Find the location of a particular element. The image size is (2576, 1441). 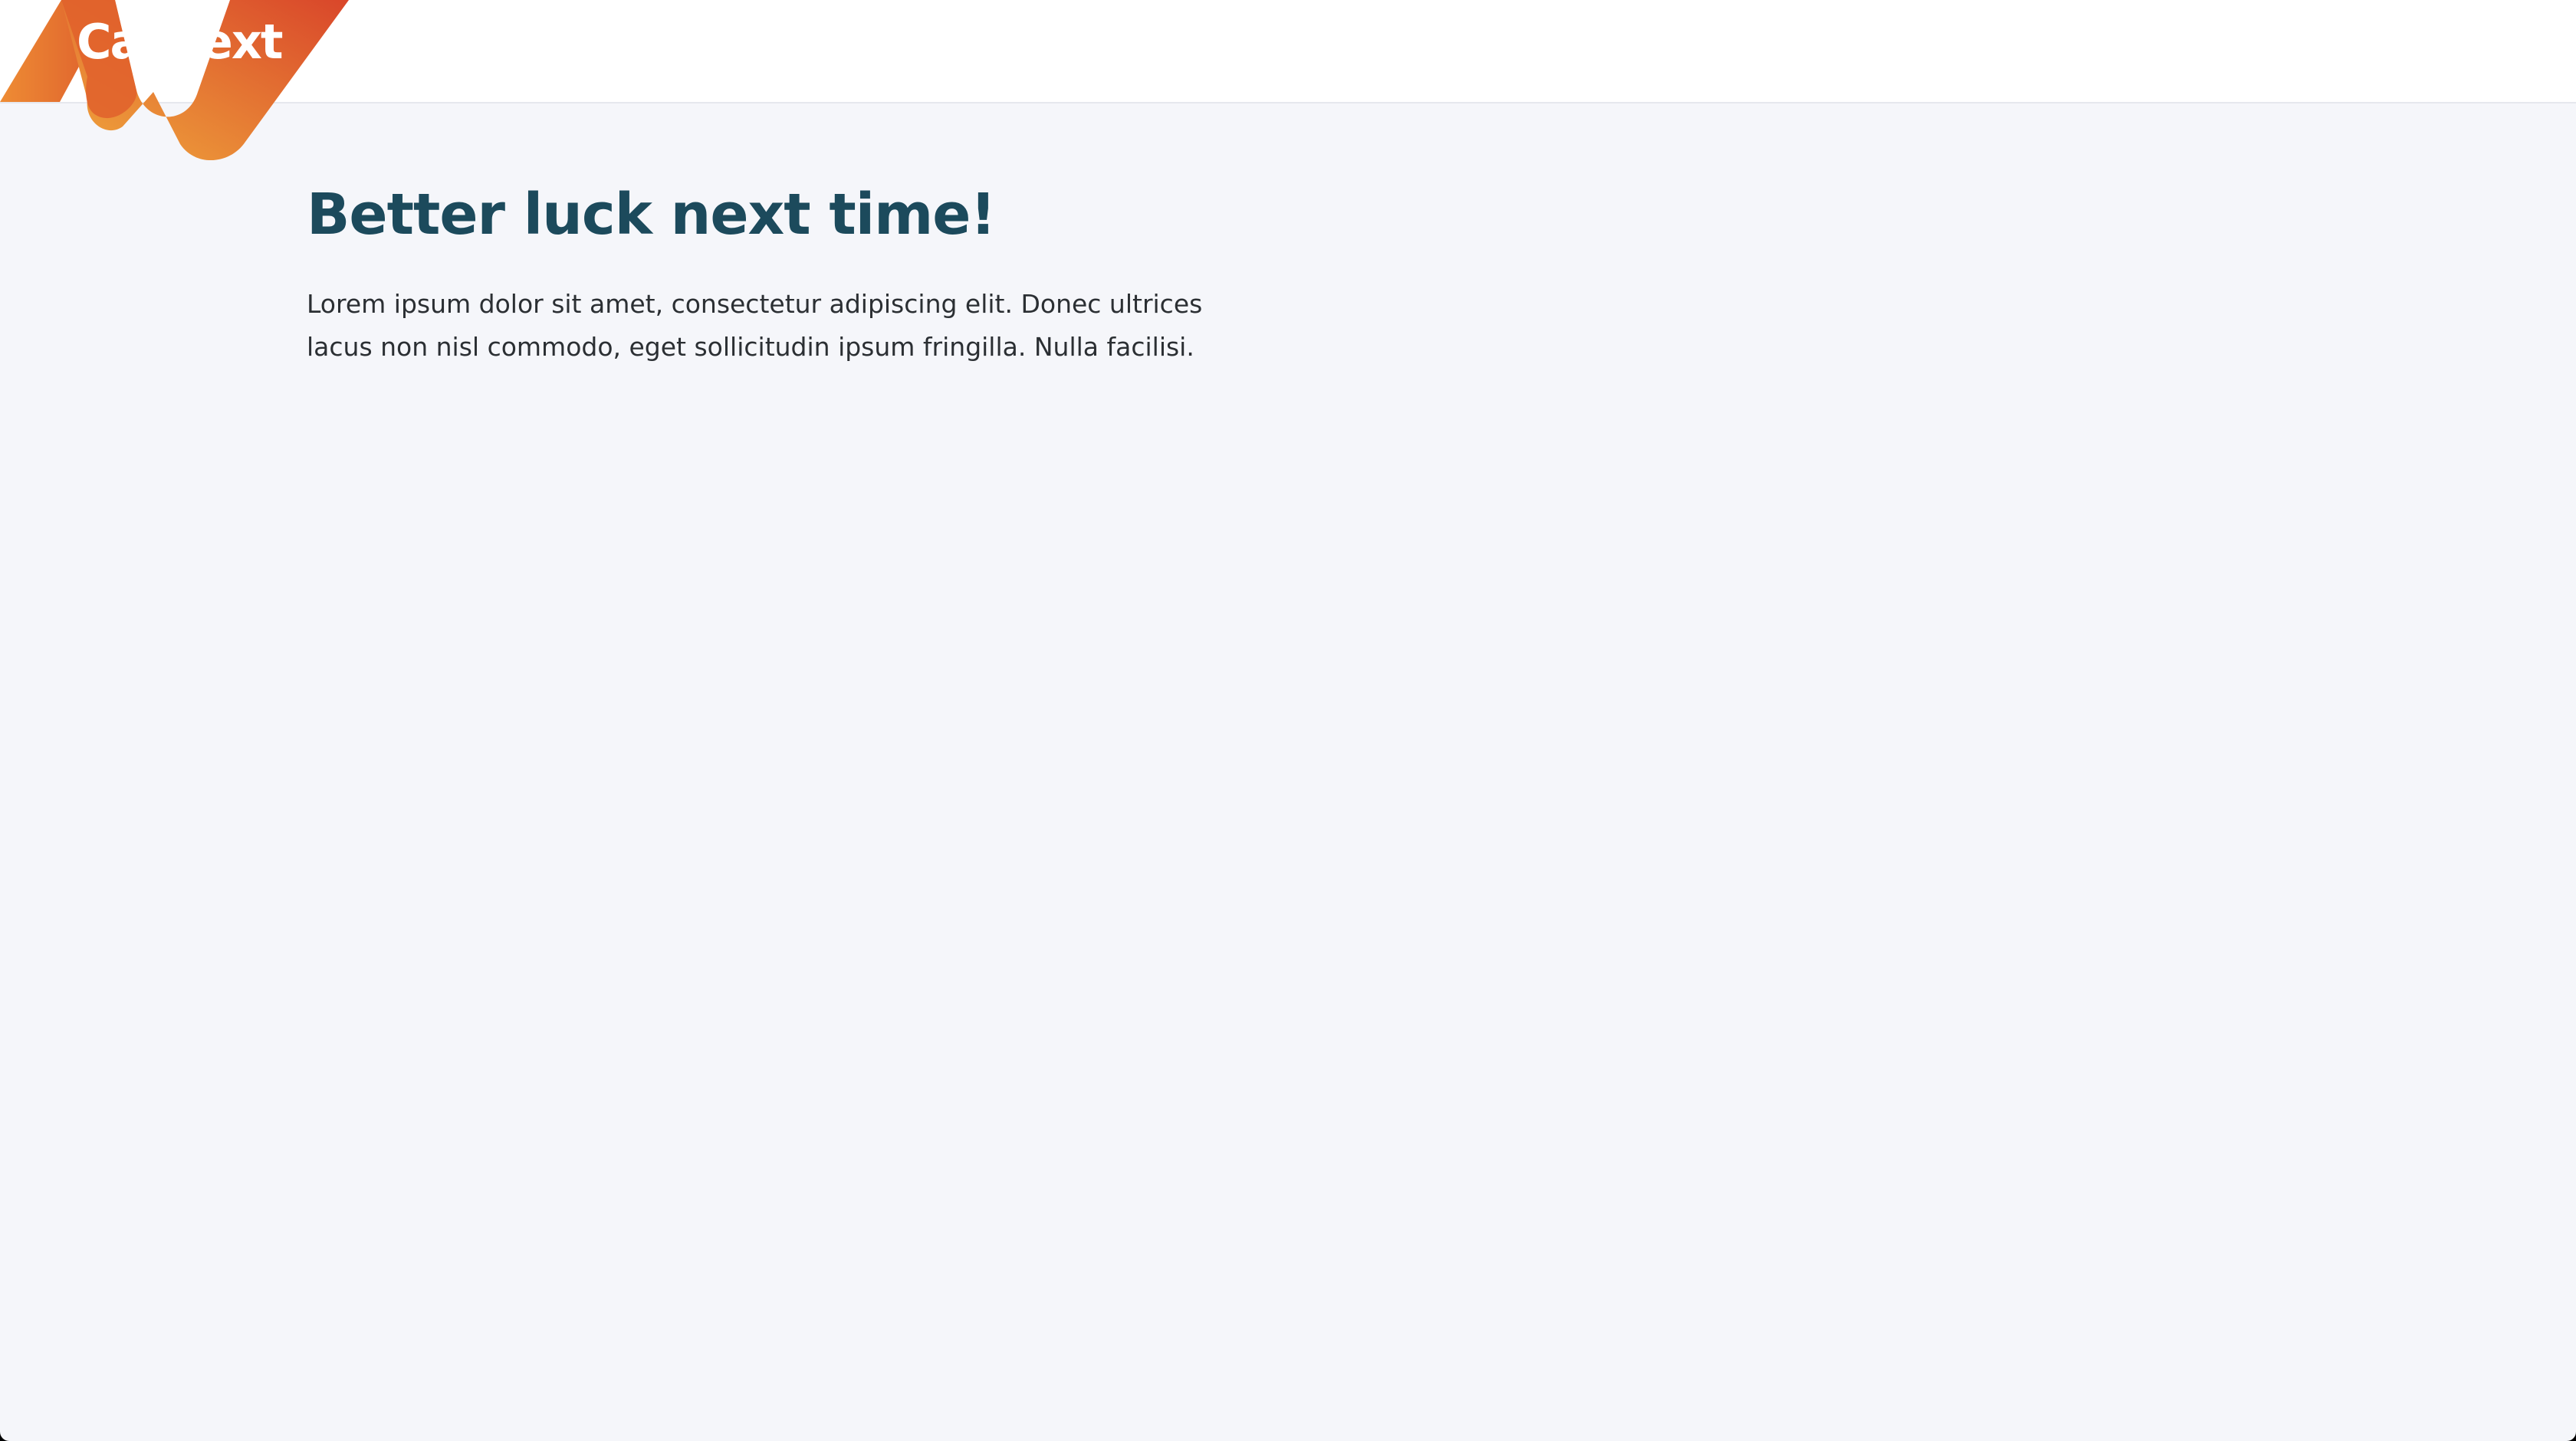

carnext-logo: CarNext is located at coordinates (177, 81).